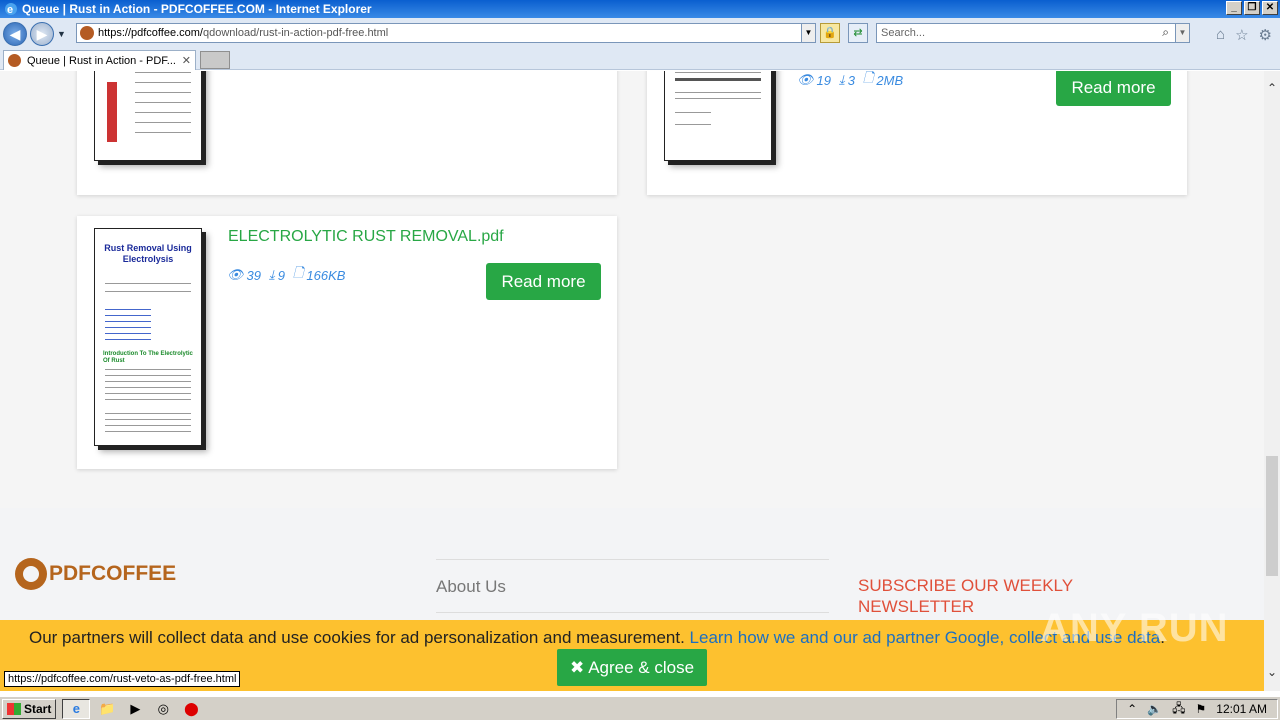 Image resolution: width=1280 pixels, height=720 pixels. What do you see at coordinates (830, 33) in the screenshot?
I see `lock-icon: 🔒` at bounding box center [830, 33].